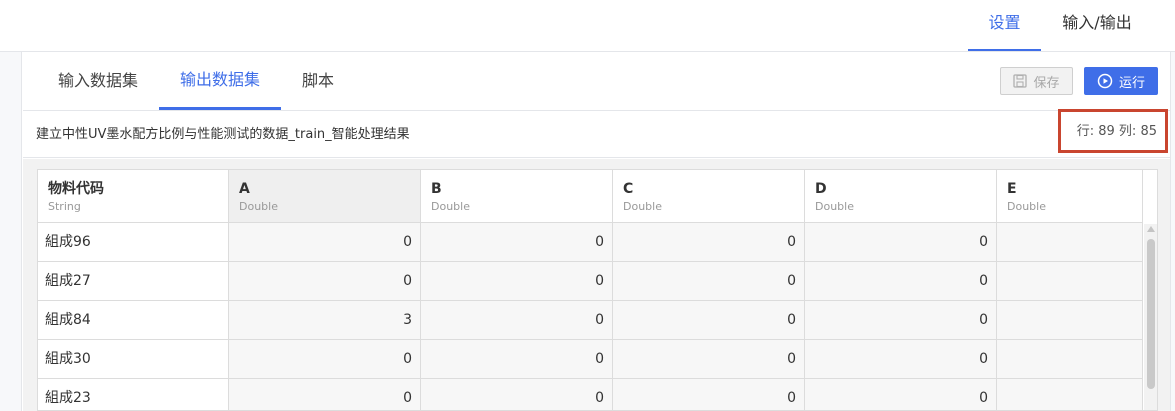  I want to click on left-gutter, so click(11, 231).